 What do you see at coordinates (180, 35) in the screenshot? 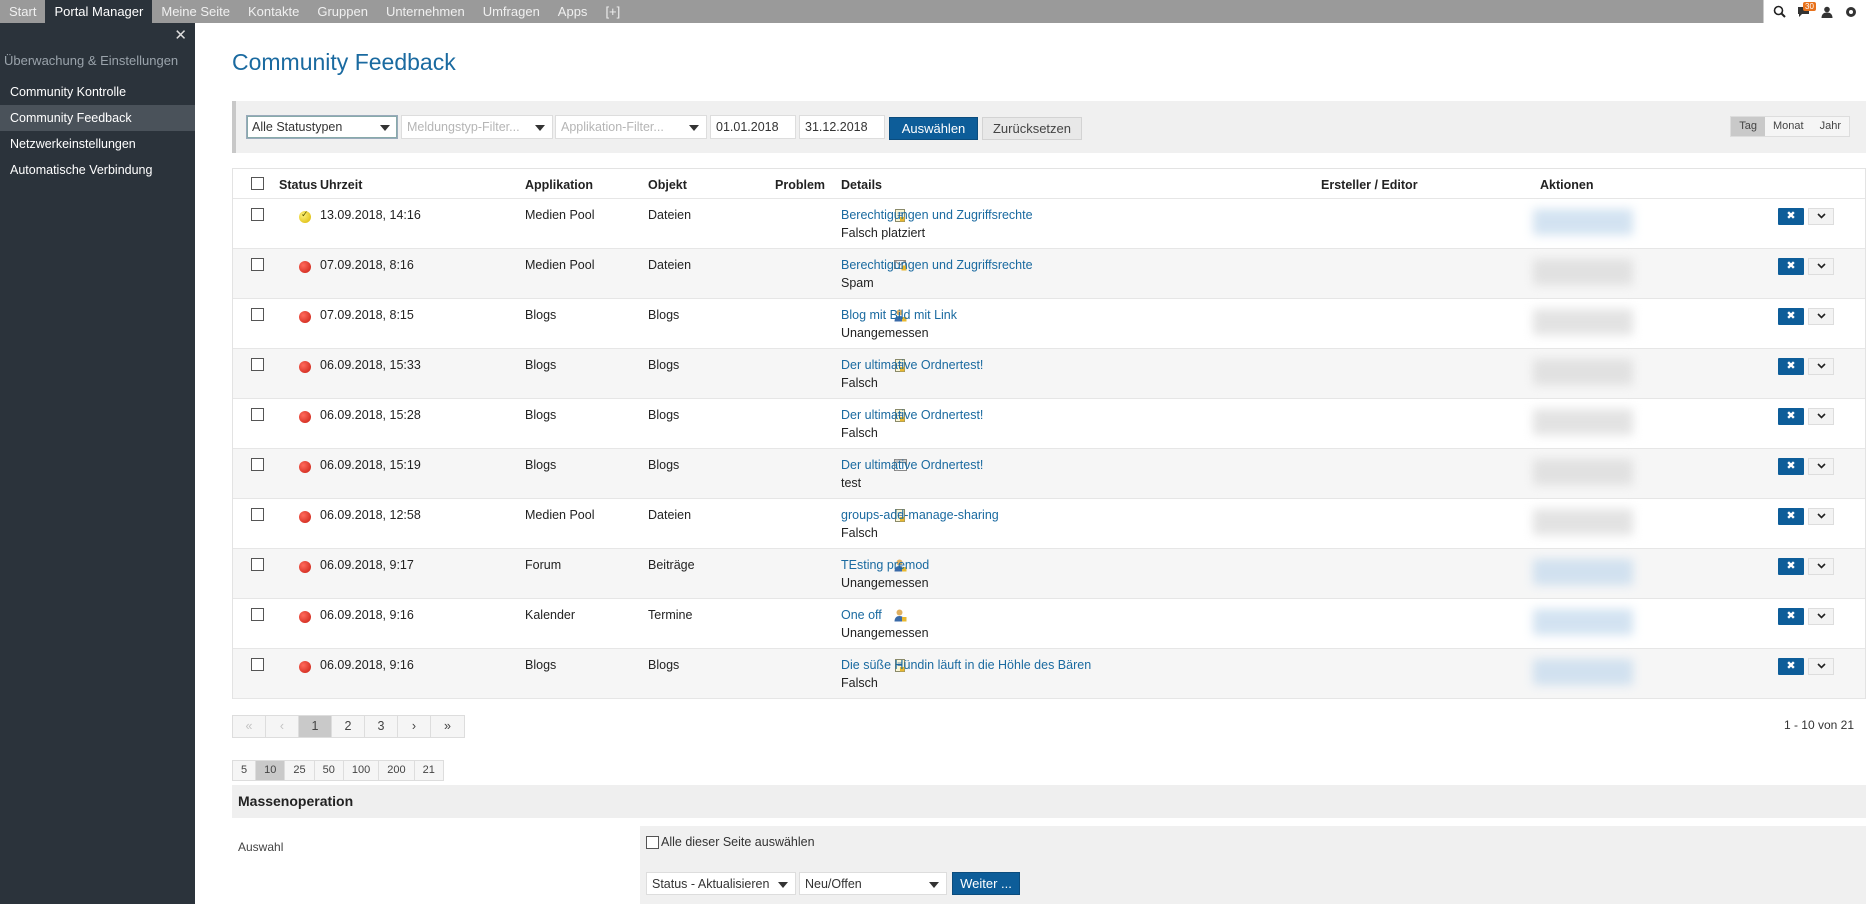
I see `close-sidebar-icon: ✕` at bounding box center [180, 35].